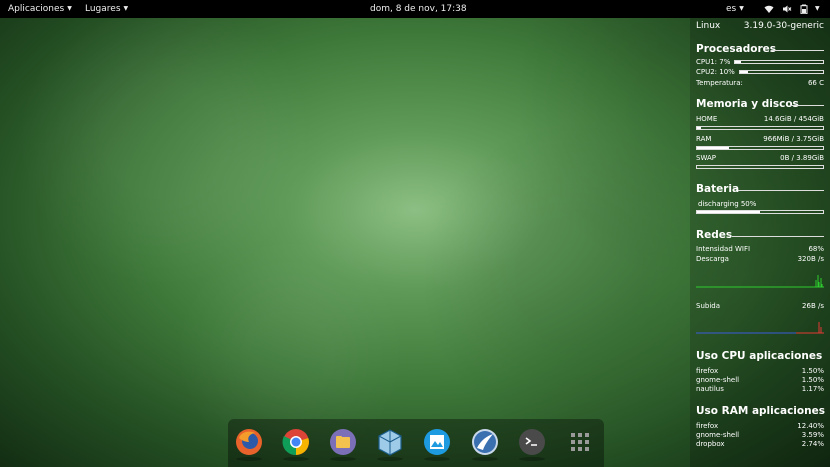 The width and height of the screenshot is (830, 467). Describe the element at coordinates (485, 442) in the screenshot. I see `browser-icon` at that location.